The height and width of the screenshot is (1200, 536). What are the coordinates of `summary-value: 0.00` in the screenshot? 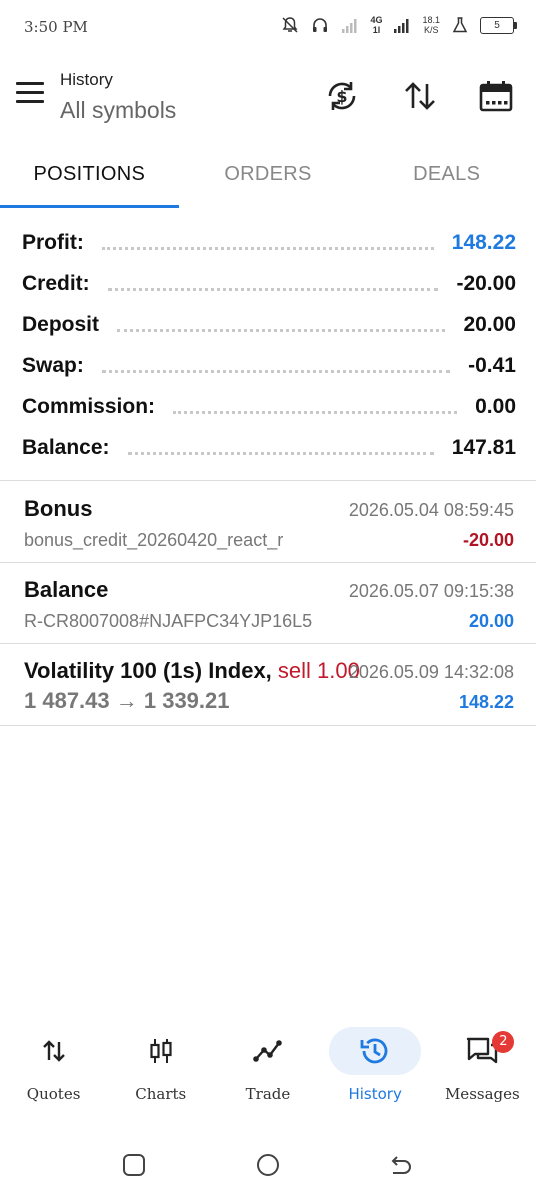 It's located at (495, 406).